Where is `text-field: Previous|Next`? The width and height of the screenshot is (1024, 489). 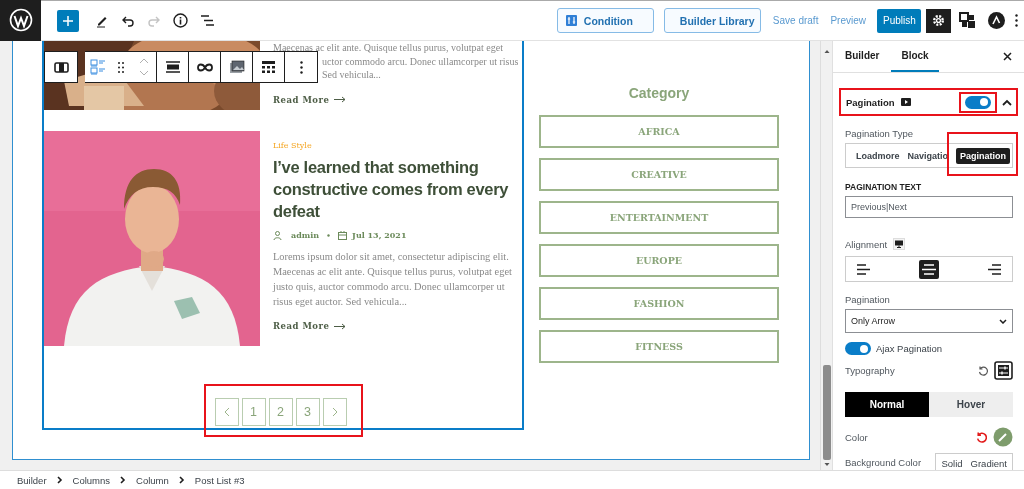 text-field: Previous|Next is located at coordinates (929, 207).